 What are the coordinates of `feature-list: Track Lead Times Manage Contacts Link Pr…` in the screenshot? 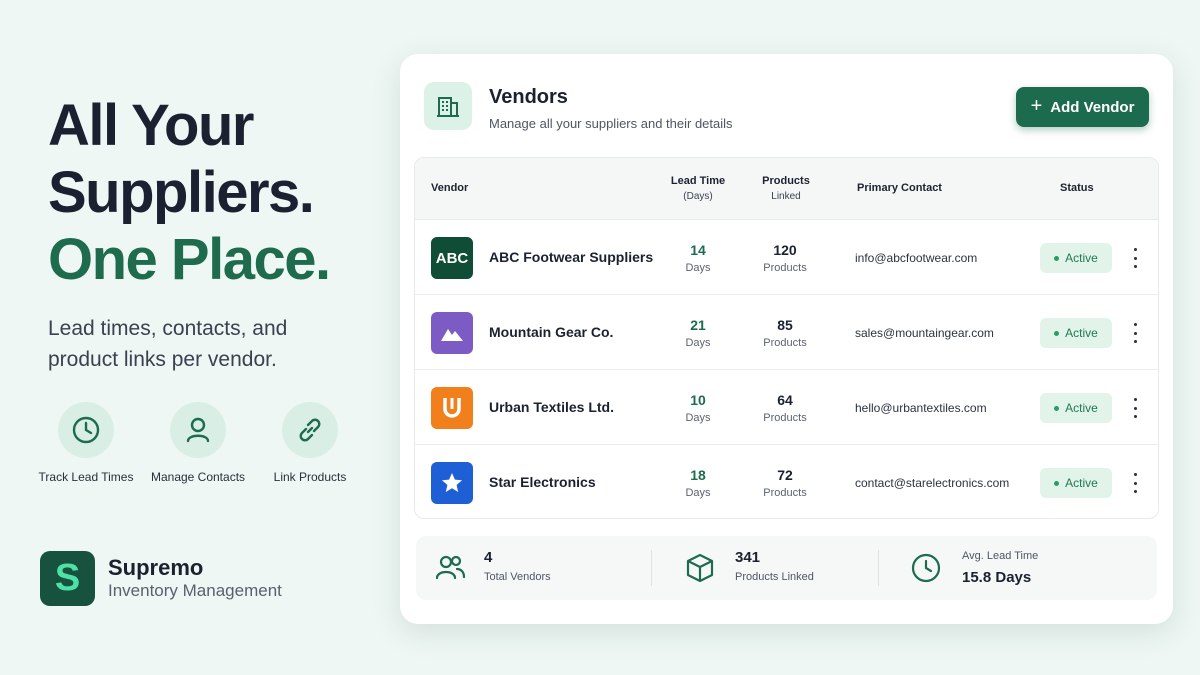 It's located at (198, 443).